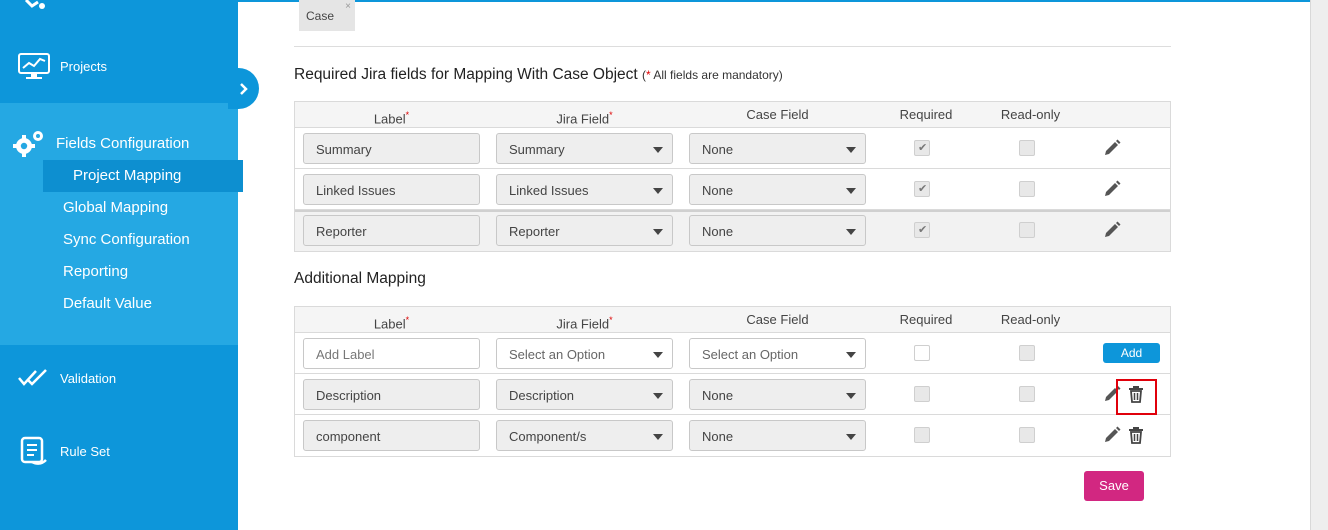  Describe the element at coordinates (243, 88) in the screenshot. I see `sidebar-collapse-toggle` at that location.